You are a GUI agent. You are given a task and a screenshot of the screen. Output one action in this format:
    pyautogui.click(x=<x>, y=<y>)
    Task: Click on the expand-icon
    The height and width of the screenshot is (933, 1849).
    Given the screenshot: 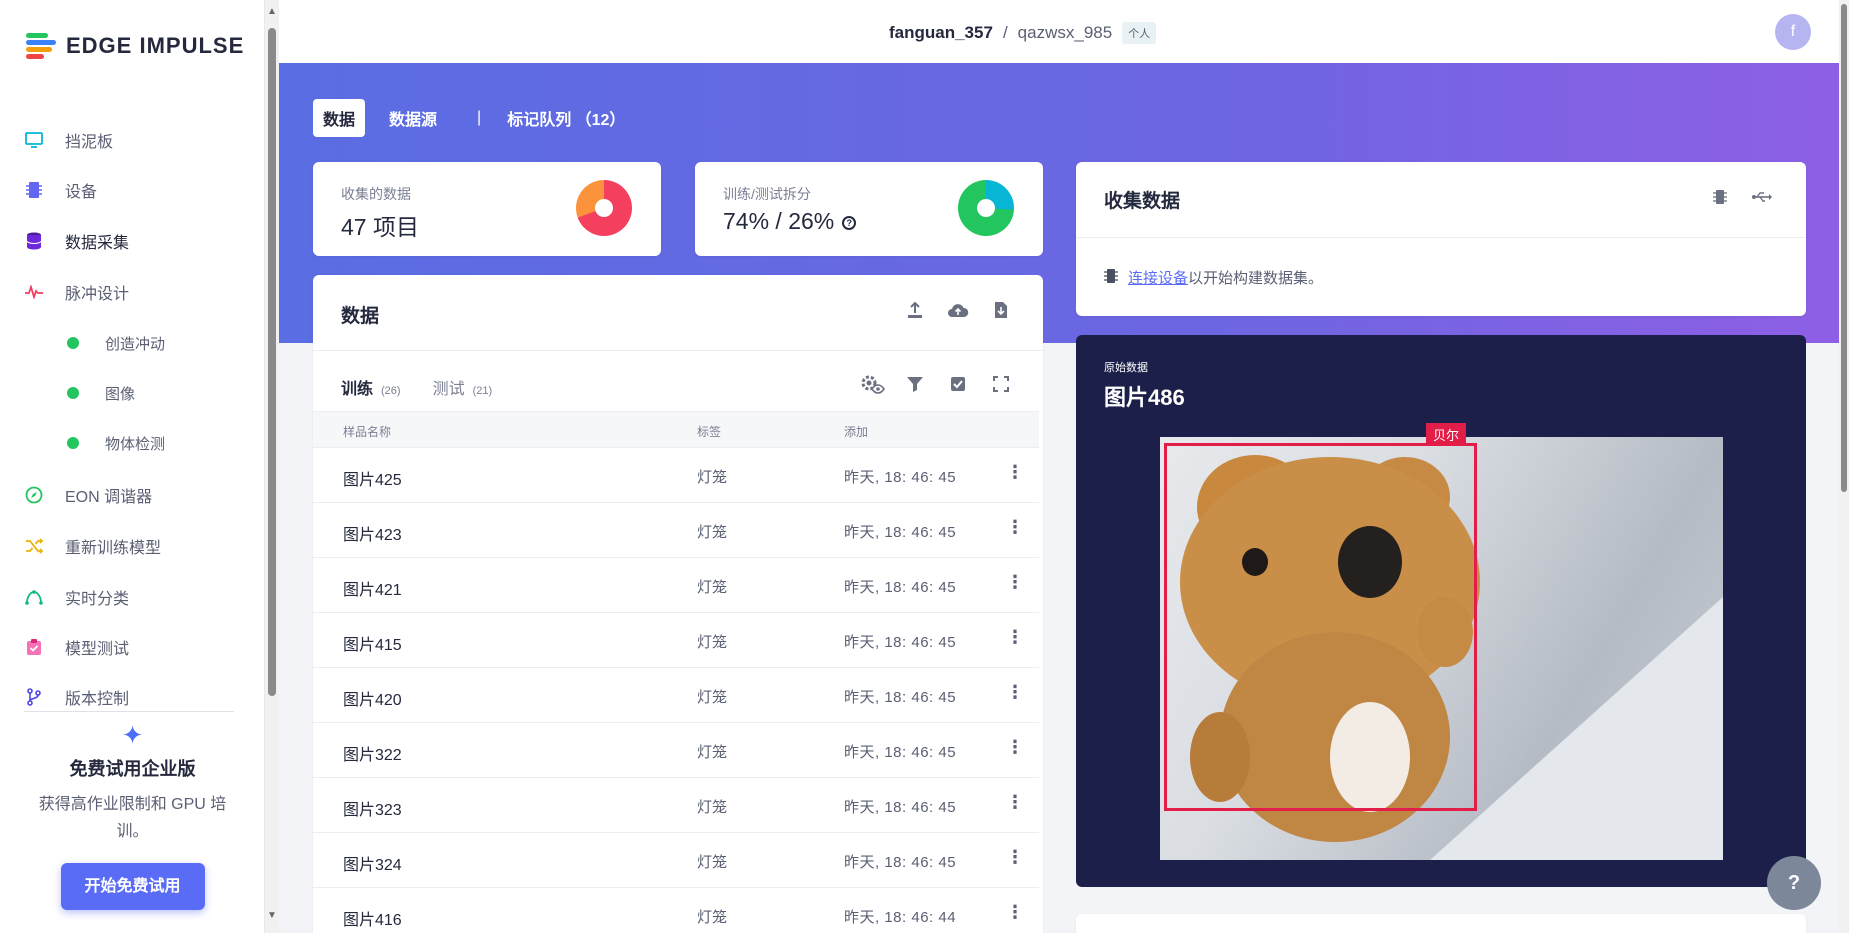 What is the action you would take?
    pyautogui.click(x=1001, y=384)
    